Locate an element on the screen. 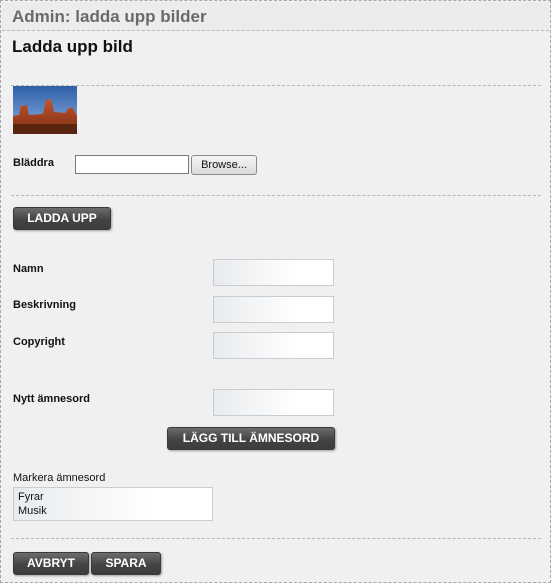  new-keyword-label: Nytt ämnesord is located at coordinates (52, 399).